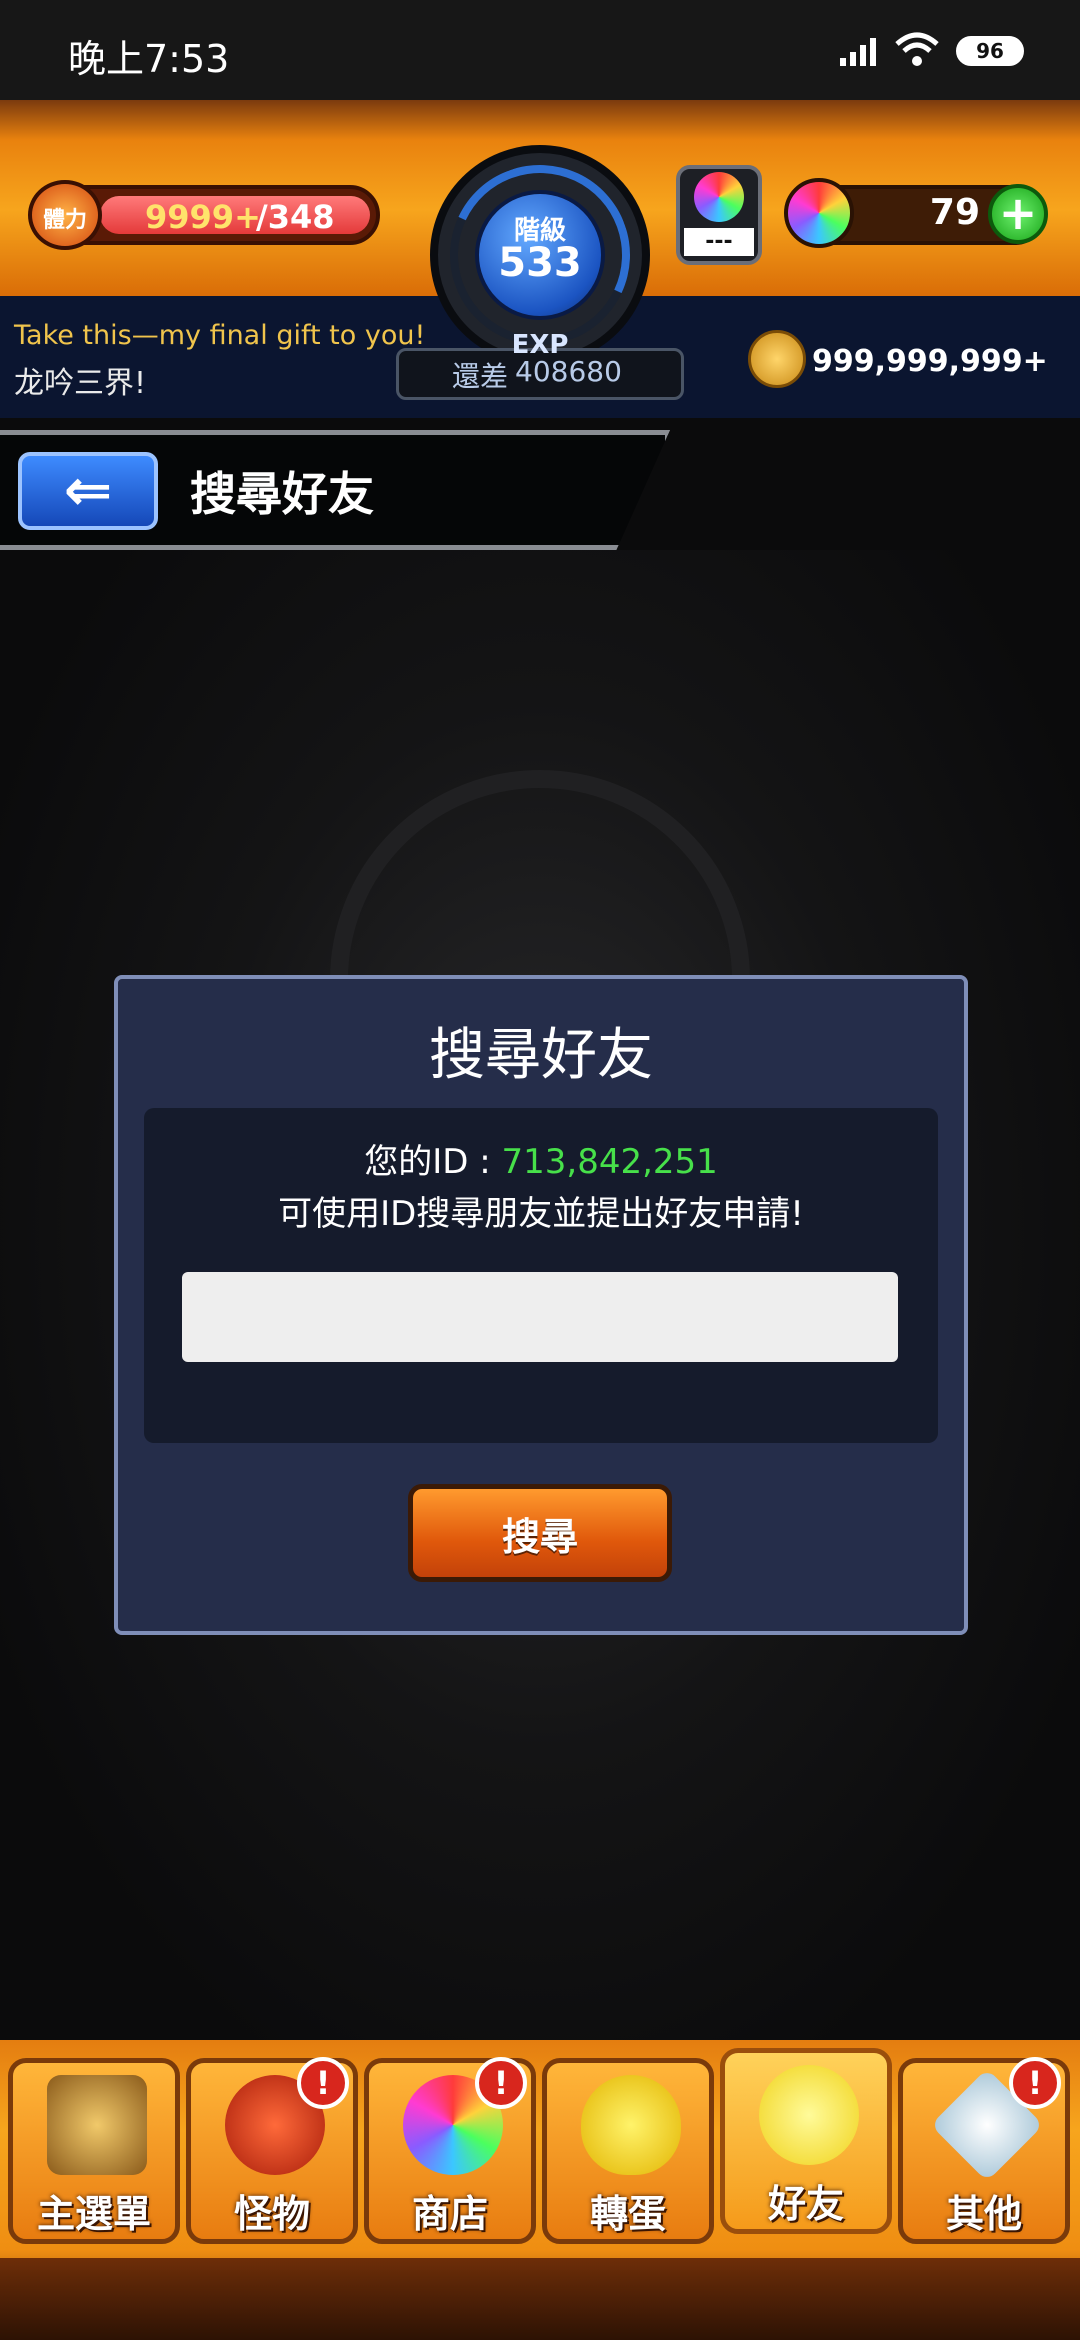  I want to click on wifi-icon, so click(917, 49).